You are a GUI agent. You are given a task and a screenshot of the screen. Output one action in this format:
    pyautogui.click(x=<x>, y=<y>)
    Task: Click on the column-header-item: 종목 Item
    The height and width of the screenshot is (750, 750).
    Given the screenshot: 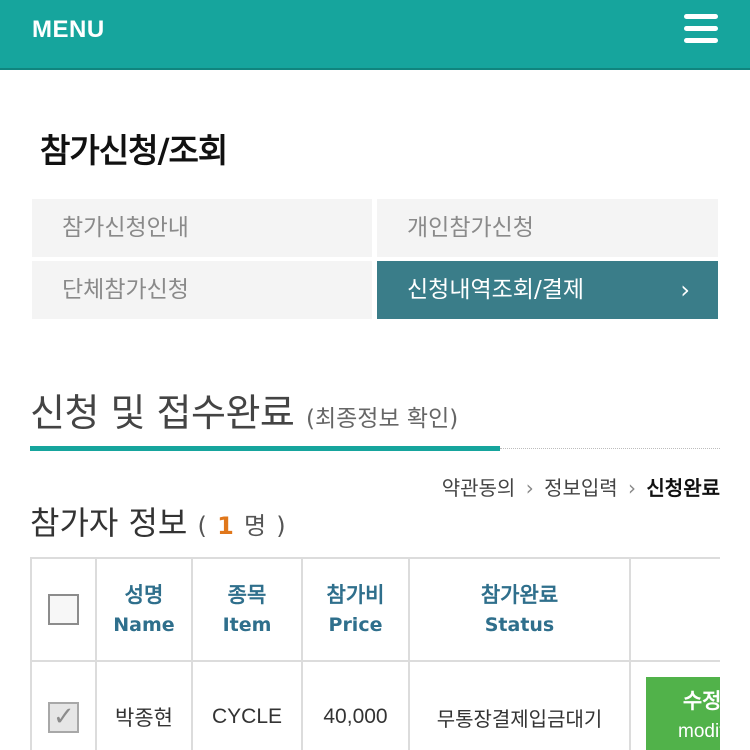 What is the action you would take?
    pyautogui.click(x=247, y=609)
    